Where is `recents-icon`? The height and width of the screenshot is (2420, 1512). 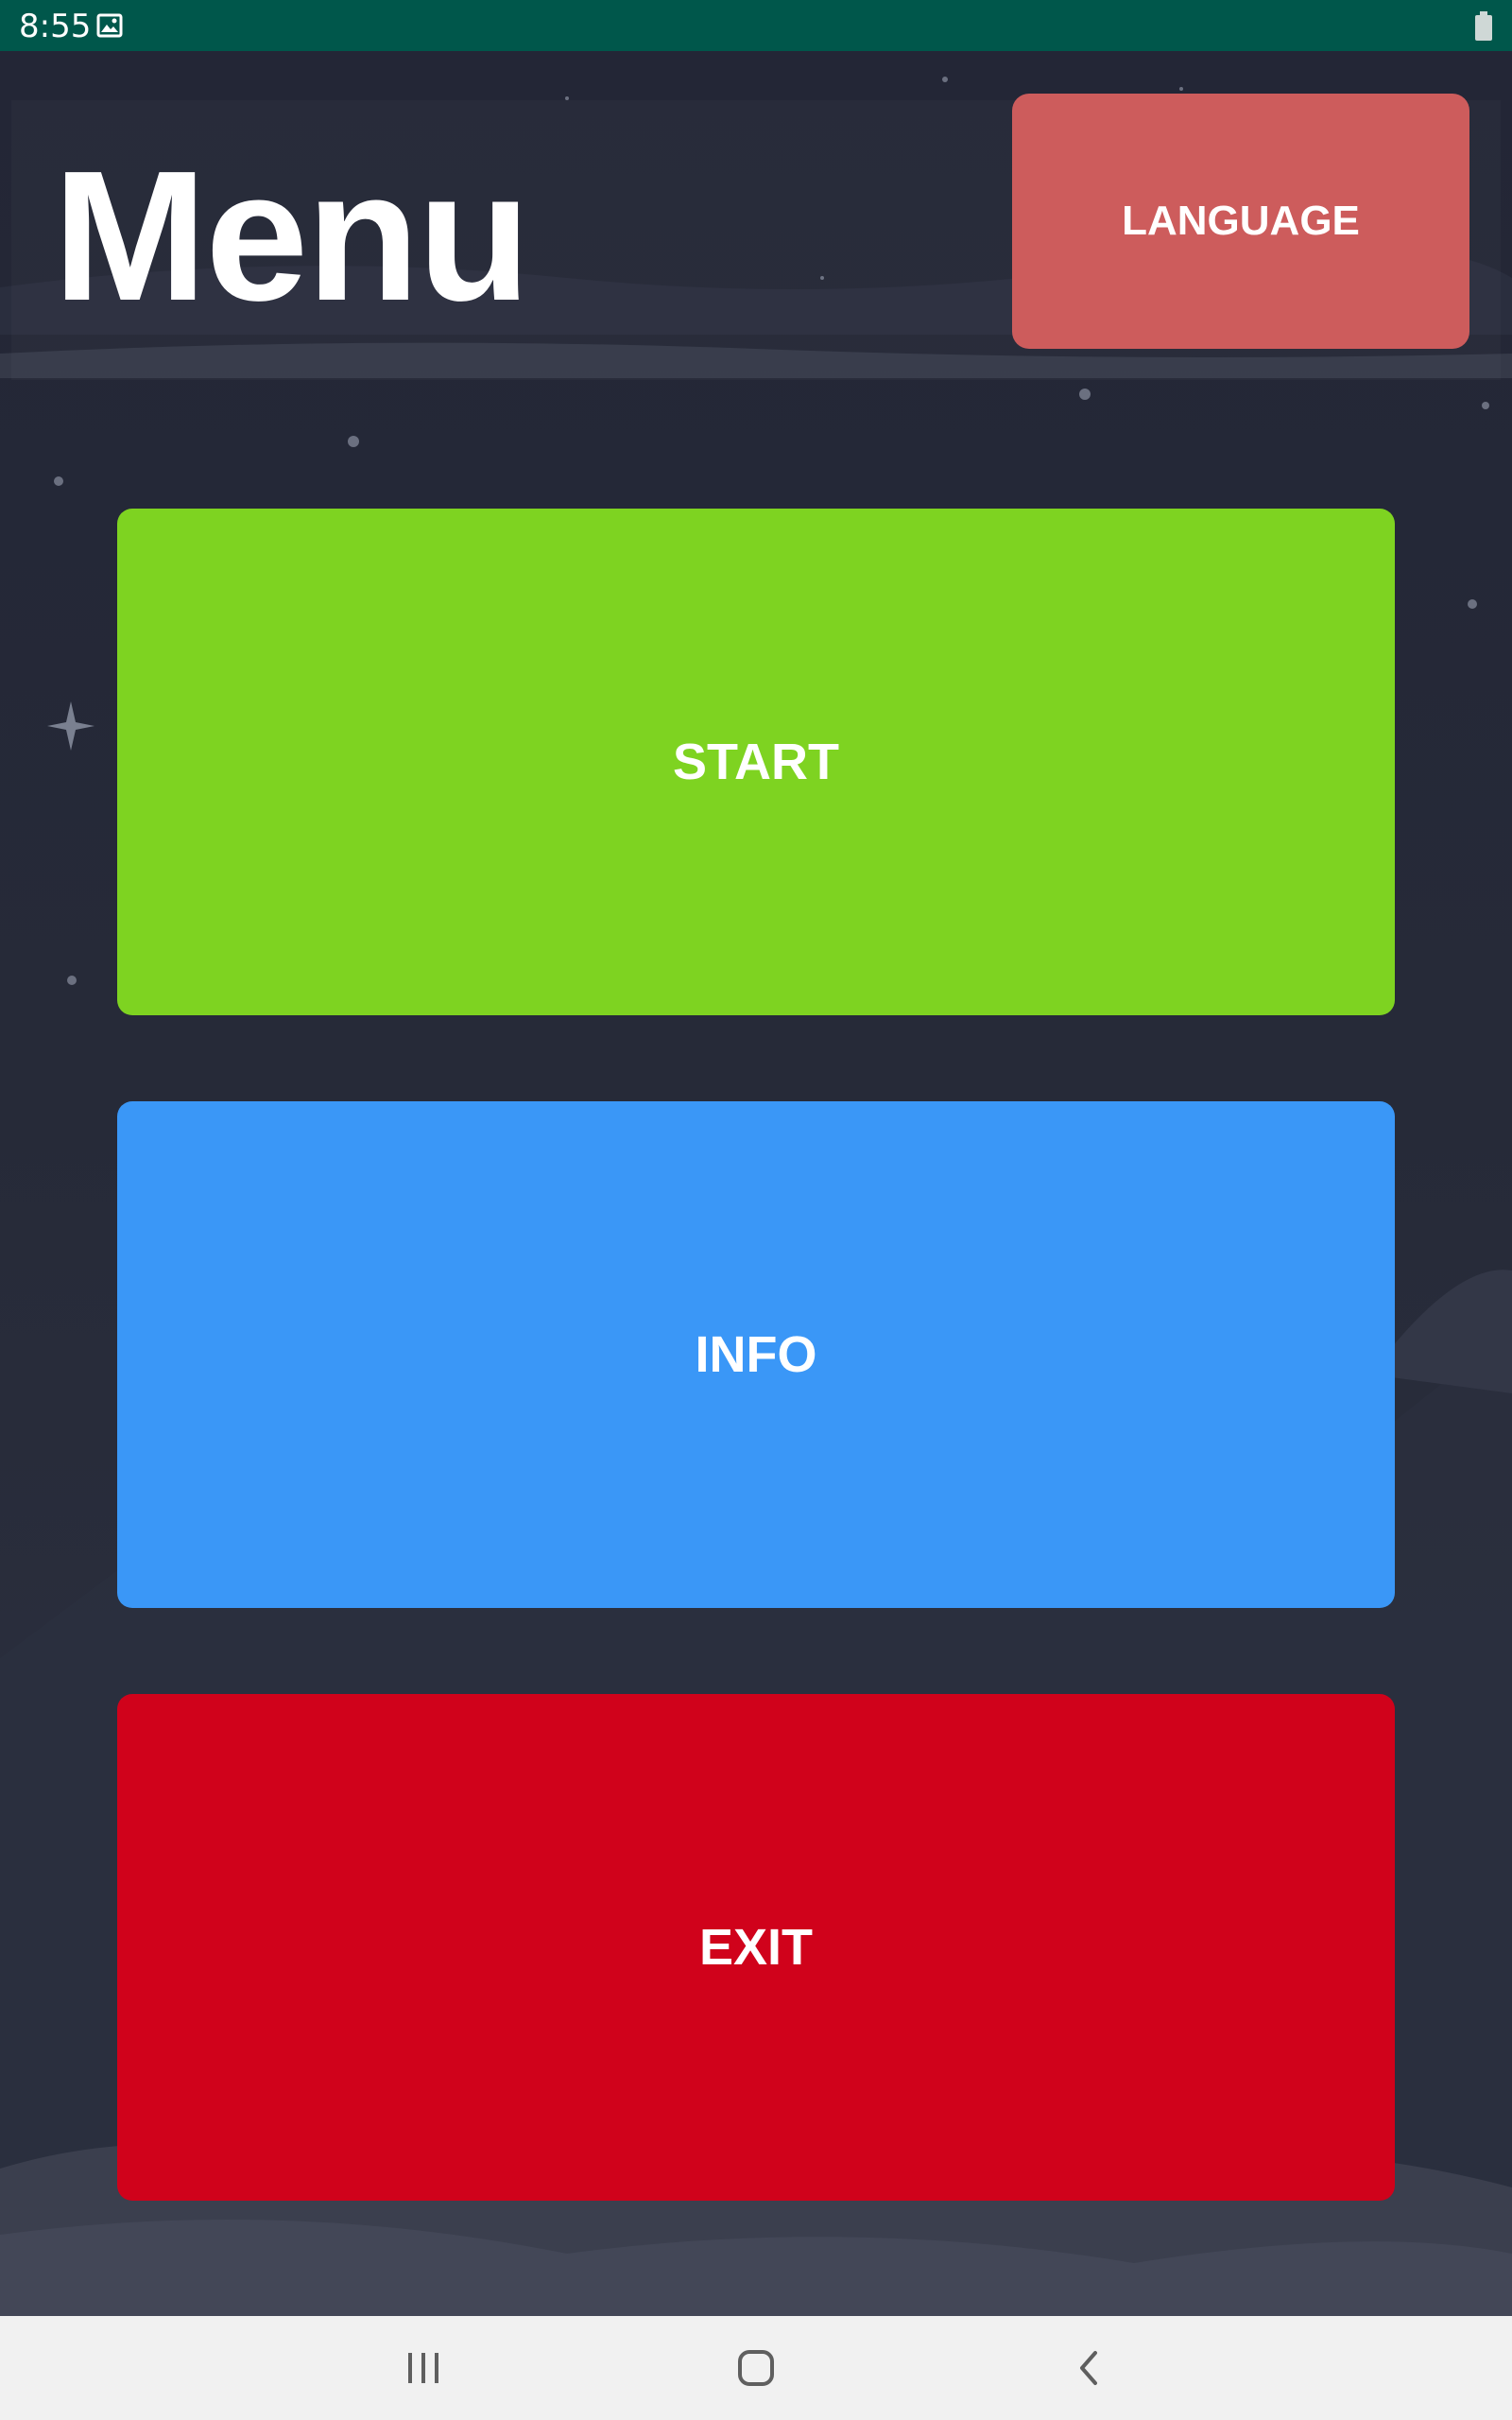
recents-icon is located at coordinates (423, 2368).